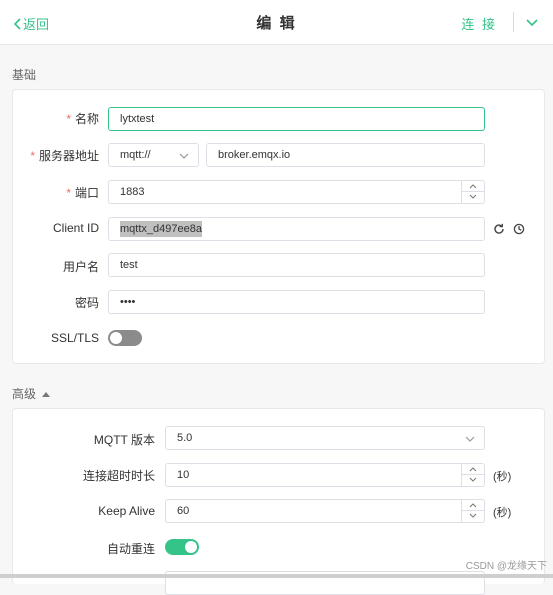  Describe the element at coordinates (125, 338) in the screenshot. I see `ssl-toggle` at that location.